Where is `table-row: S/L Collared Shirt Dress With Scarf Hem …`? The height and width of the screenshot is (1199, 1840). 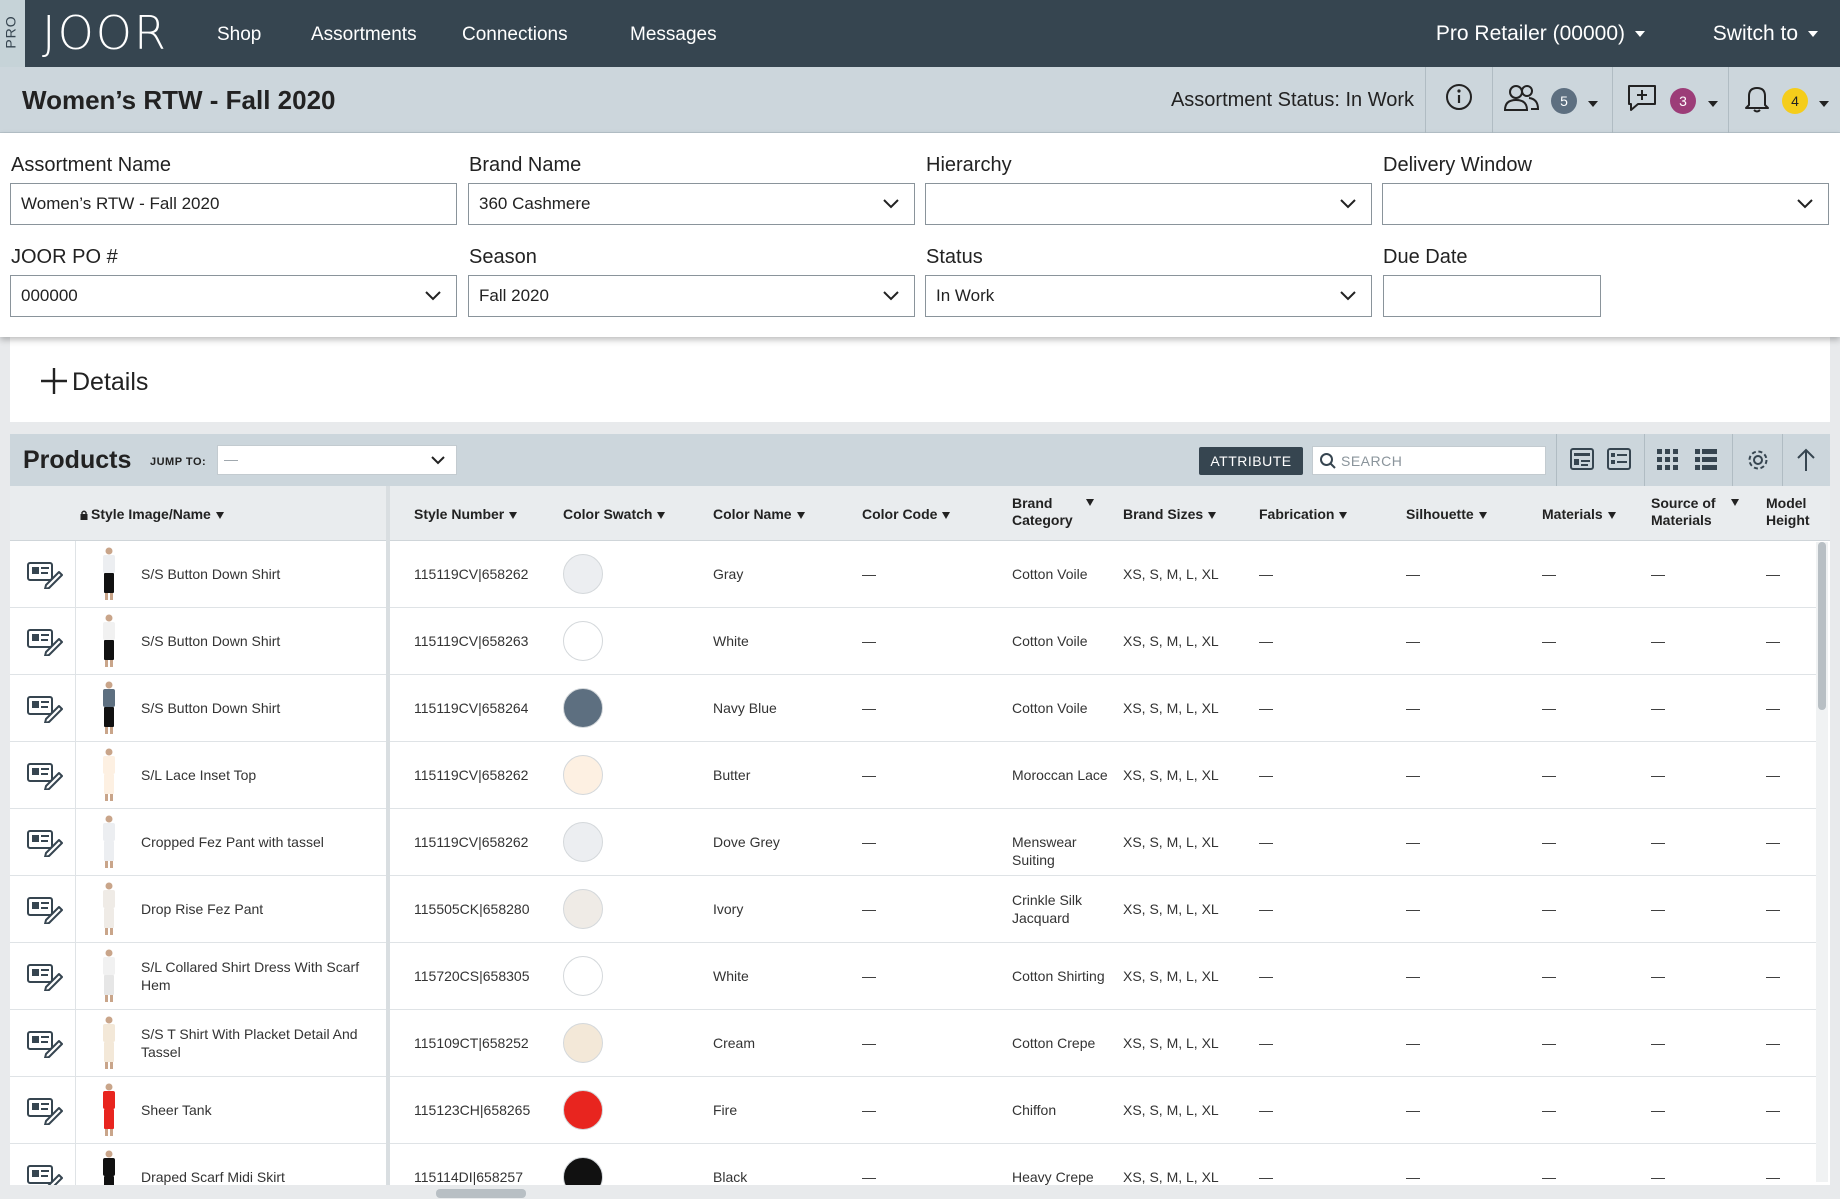
table-row: S/L Collared Shirt Dress With Scarf Hem … is located at coordinates (915, 976).